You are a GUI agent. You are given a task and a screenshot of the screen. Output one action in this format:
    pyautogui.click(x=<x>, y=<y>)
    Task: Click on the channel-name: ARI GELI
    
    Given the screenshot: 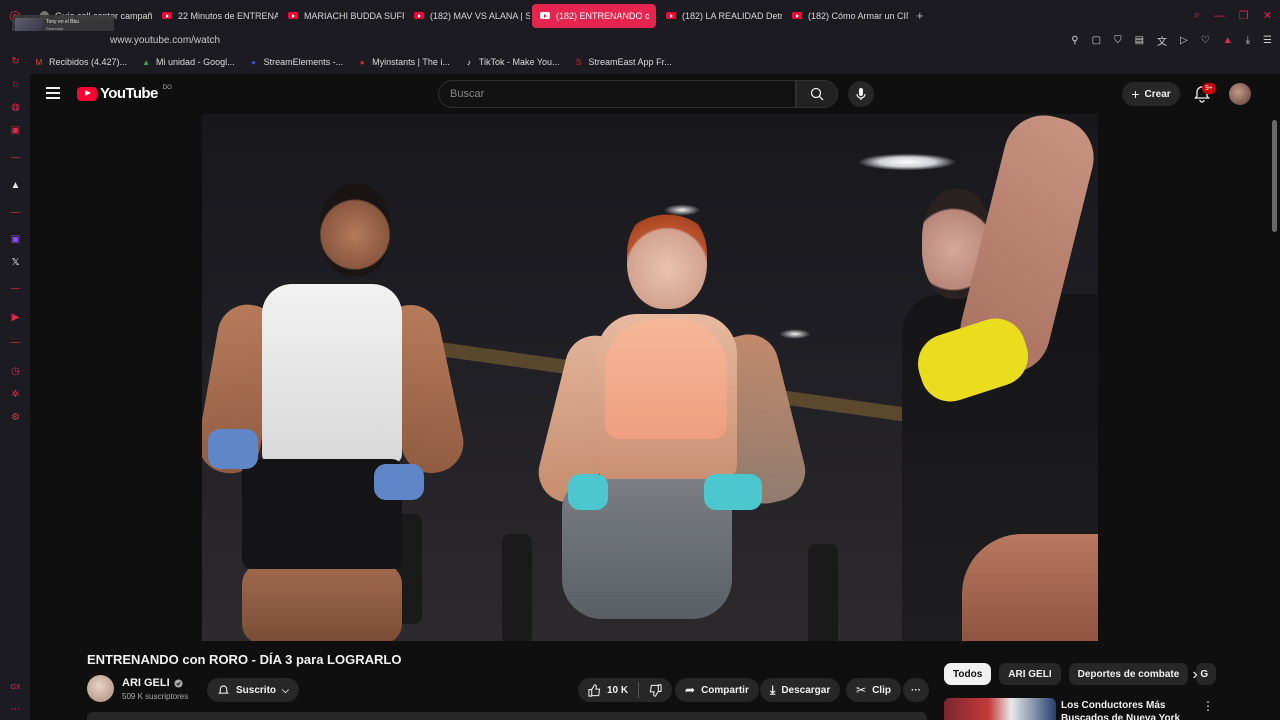 What is the action you would take?
    pyautogui.click(x=152, y=683)
    